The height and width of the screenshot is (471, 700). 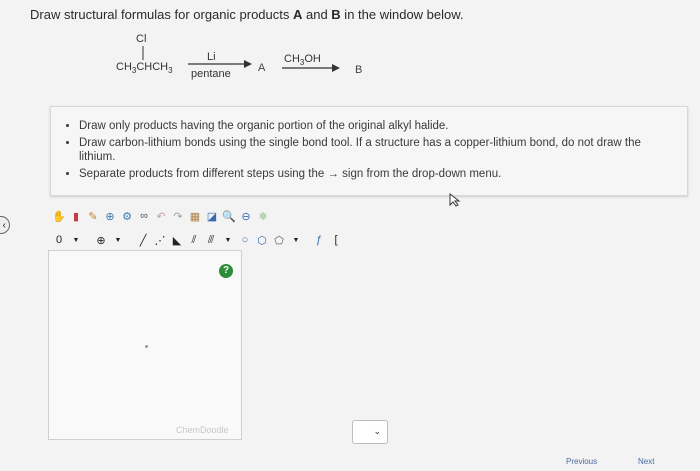 What do you see at coordinates (160, 240) in the screenshot?
I see `dashed-bond-icon: ⋰` at bounding box center [160, 240].